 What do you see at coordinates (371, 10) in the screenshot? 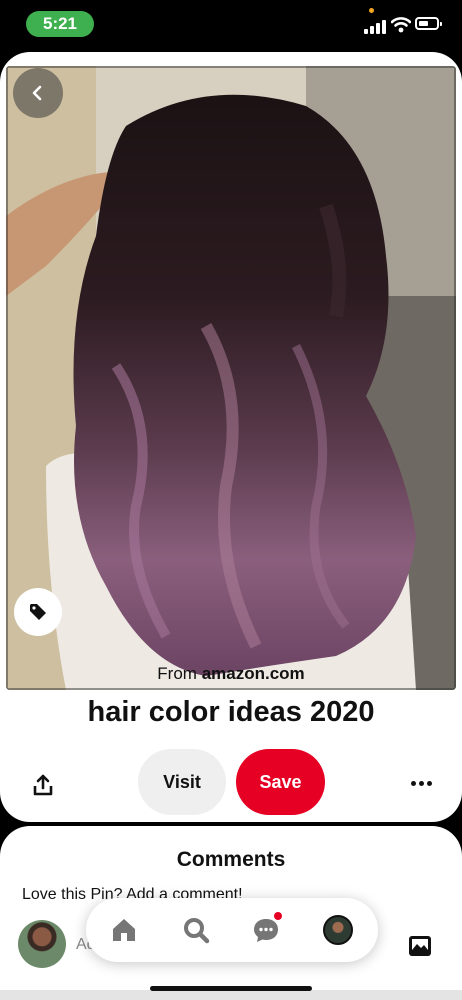
I see `privacy-indicator-dot` at bounding box center [371, 10].